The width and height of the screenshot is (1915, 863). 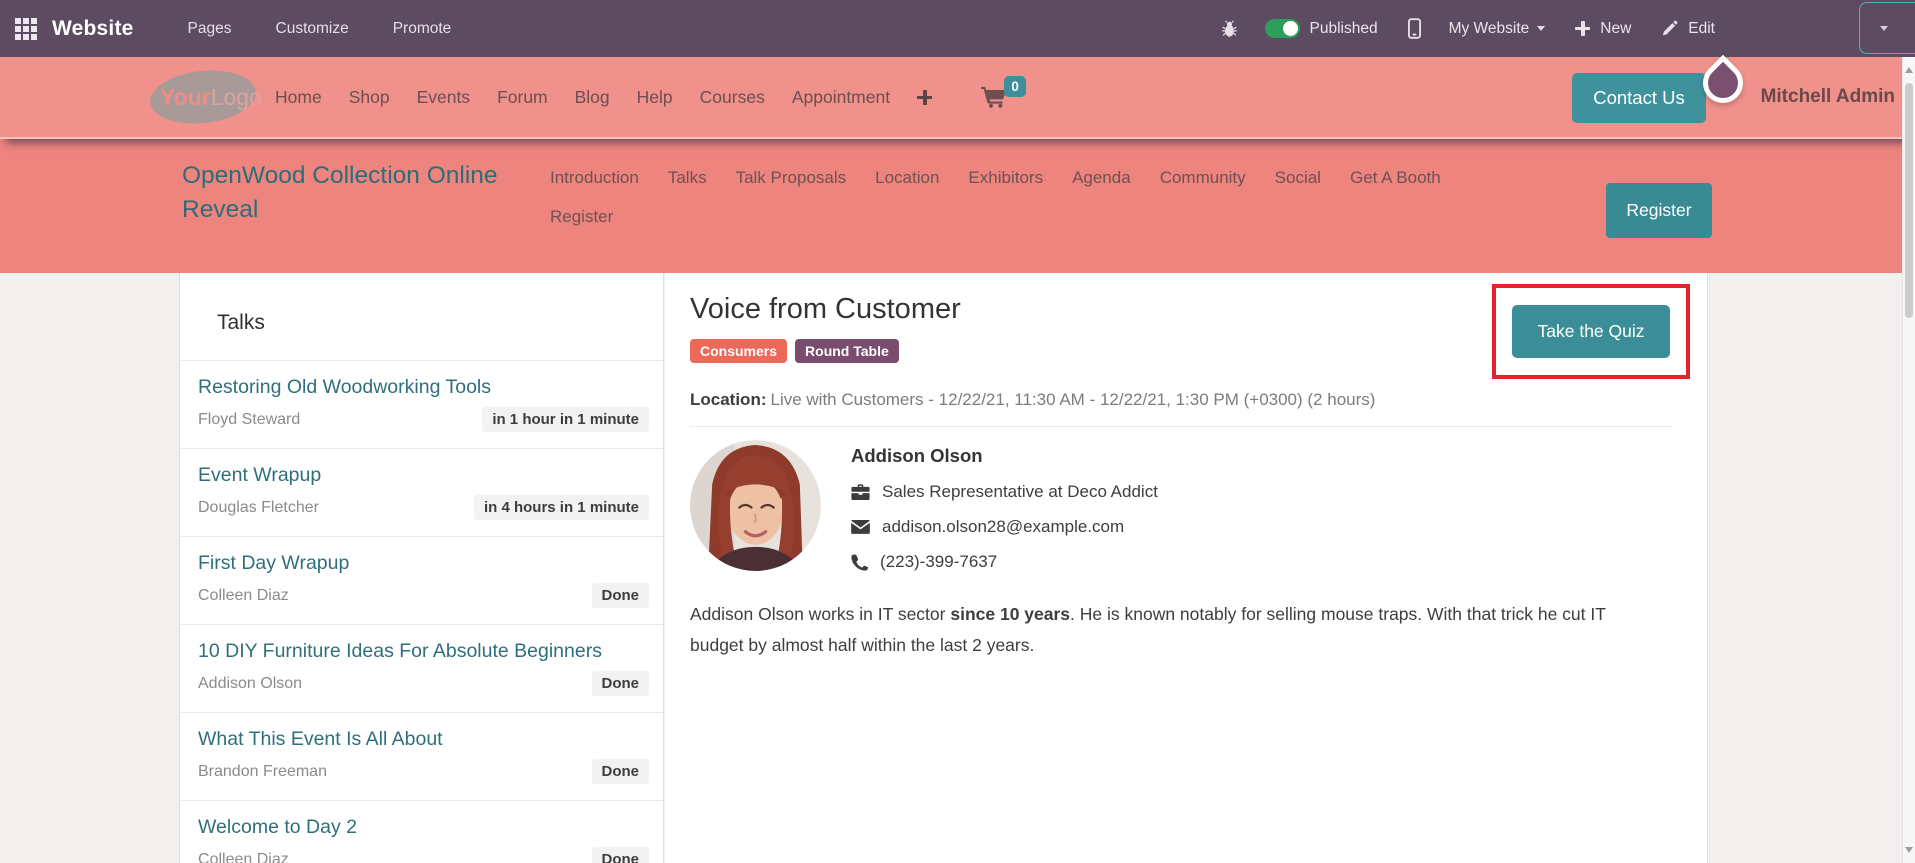 What do you see at coordinates (423, 563) in the screenshot?
I see `talk-title-link: First Day Wrapup` at bounding box center [423, 563].